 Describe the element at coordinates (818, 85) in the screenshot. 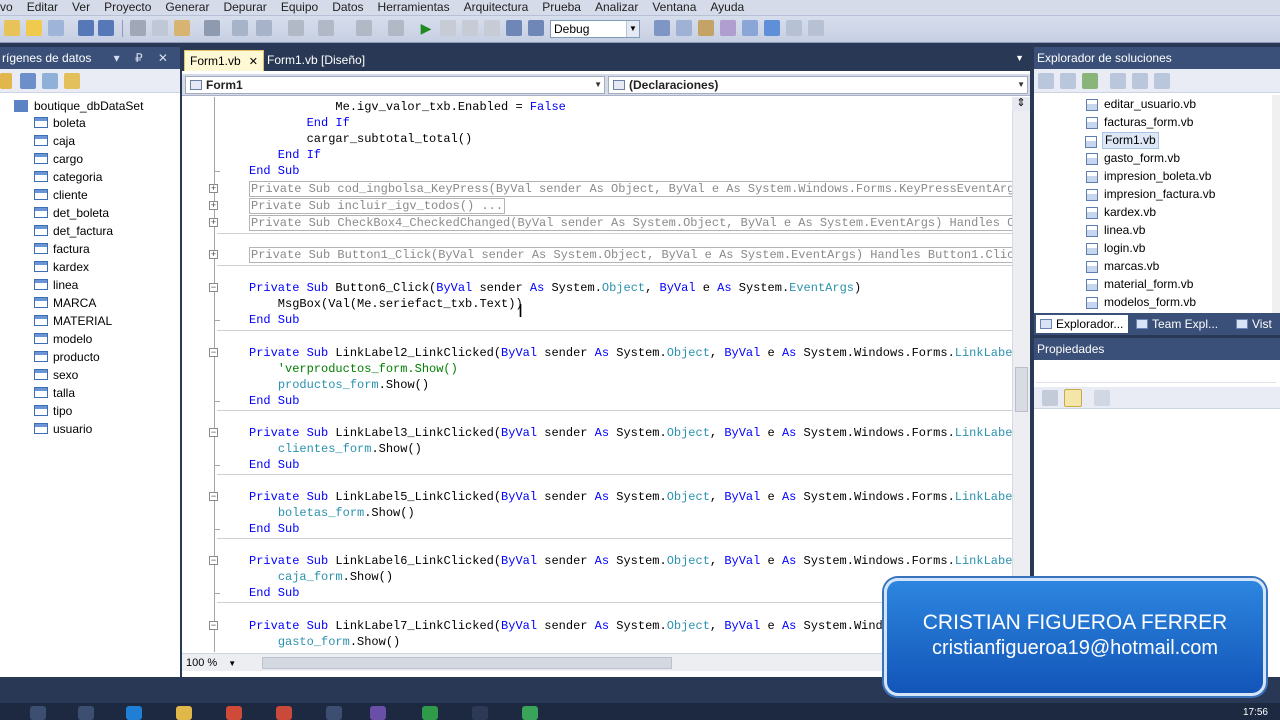

I see `method-name-combo: (Declaraciones) ▼` at that location.